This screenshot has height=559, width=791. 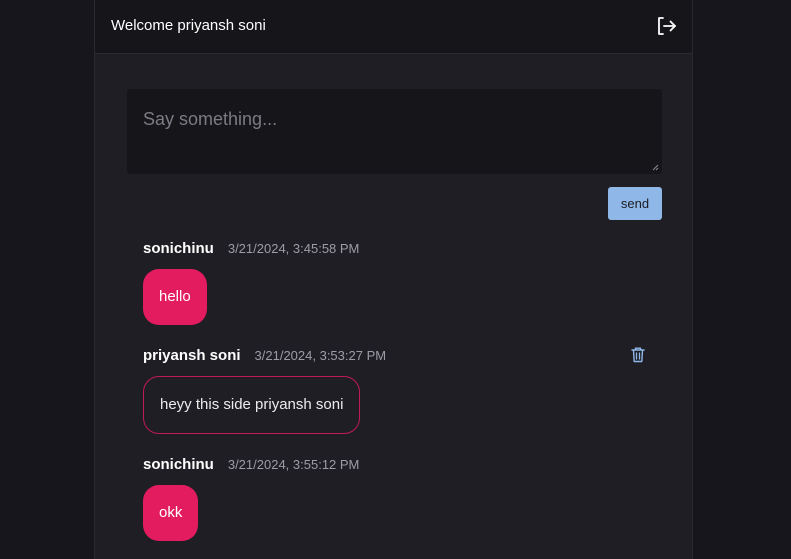 What do you see at coordinates (175, 297) in the screenshot?
I see `message-bubble: hello` at bounding box center [175, 297].